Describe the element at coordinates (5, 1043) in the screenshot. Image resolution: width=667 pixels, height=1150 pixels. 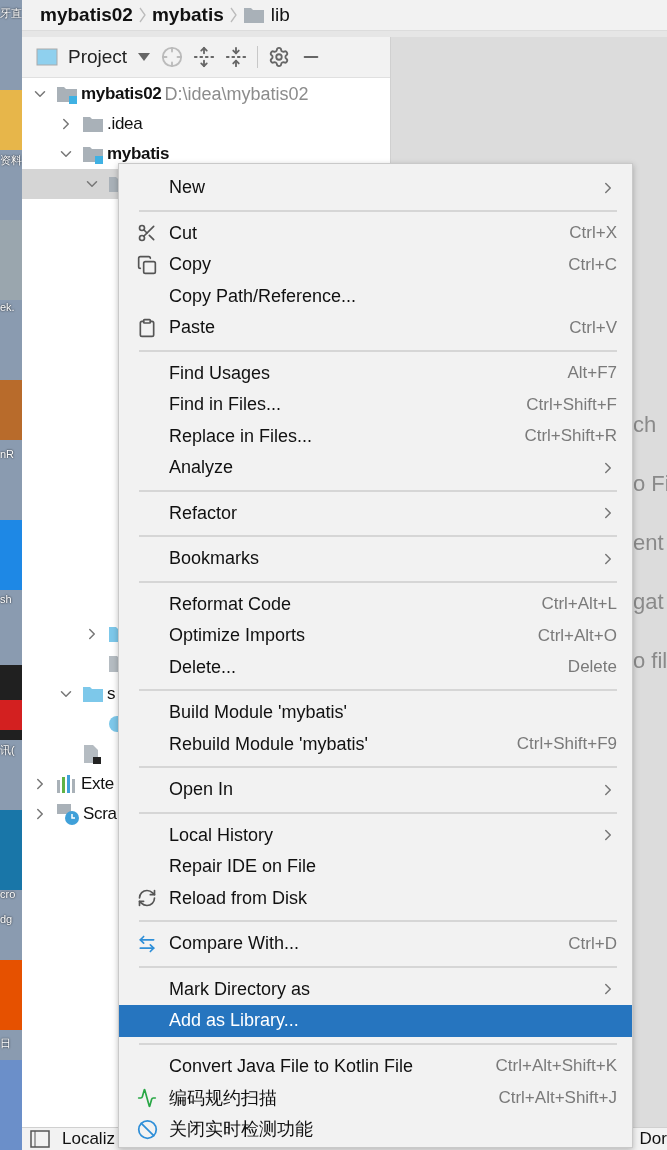
I see `desktop-icon-label: 日` at that location.